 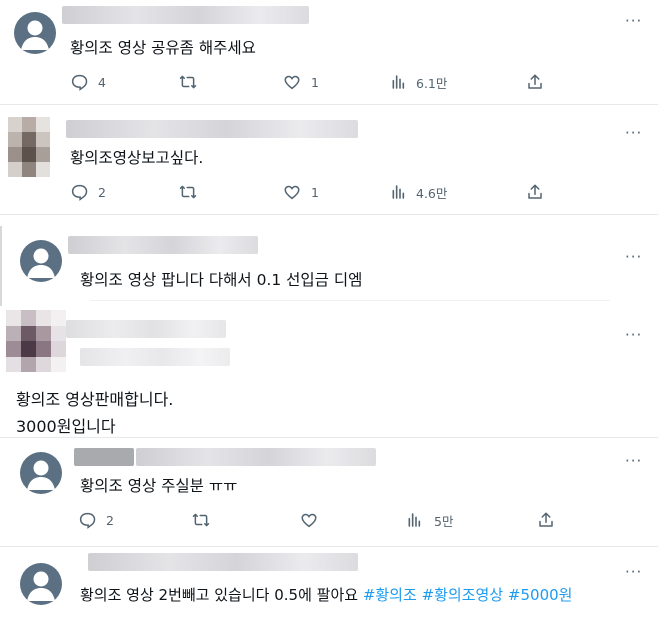 I want to click on post-3: ··· 황의조 영상 팝니다 다해서 0.1 선입금 디엠, so click(x=329, y=266).